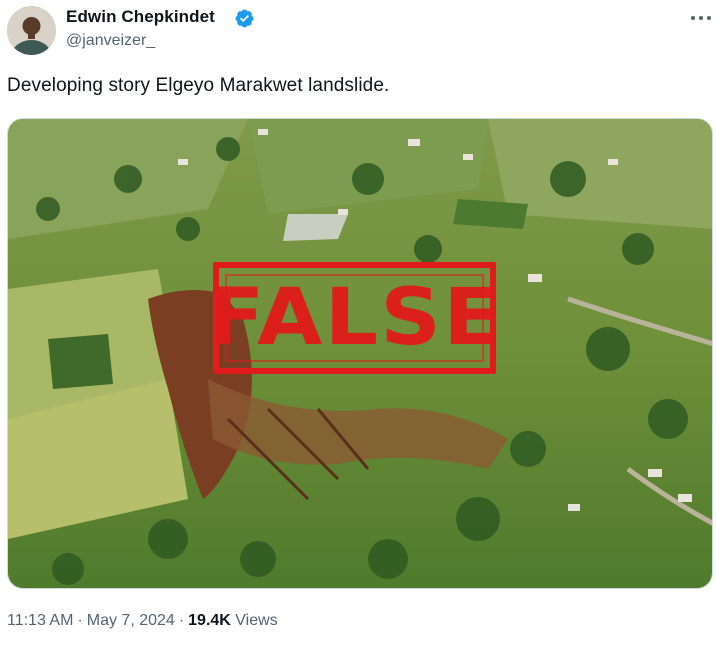 The width and height of the screenshot is (716, 646). I want to click on tweet-meta: 11:13 AM · May 7, 2024 · 19.4K Views, so click(142, 620).